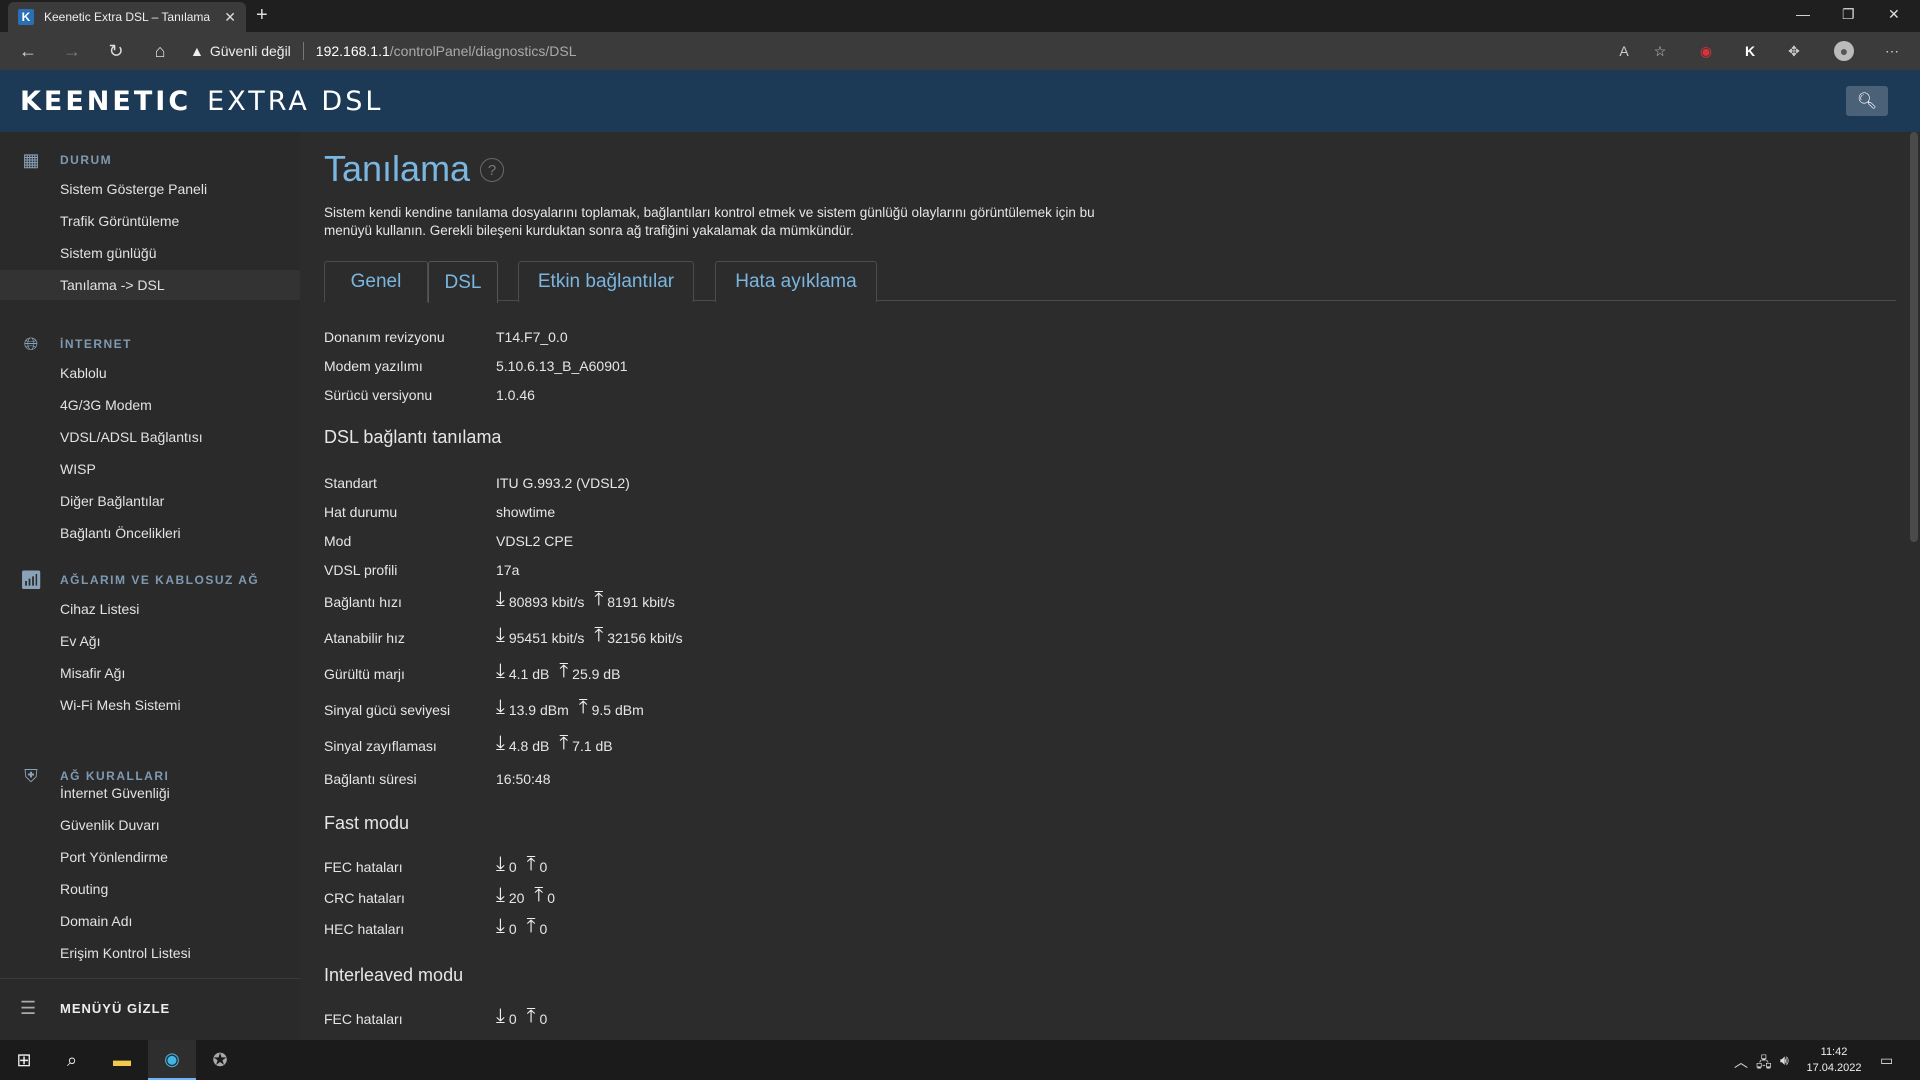 The image size is (1920, 1080). Describe the element at coordinates (960, 101) in the screenshot. I see `app-header: KEENETIC EXTRA DSL 🔍︎` at that location.